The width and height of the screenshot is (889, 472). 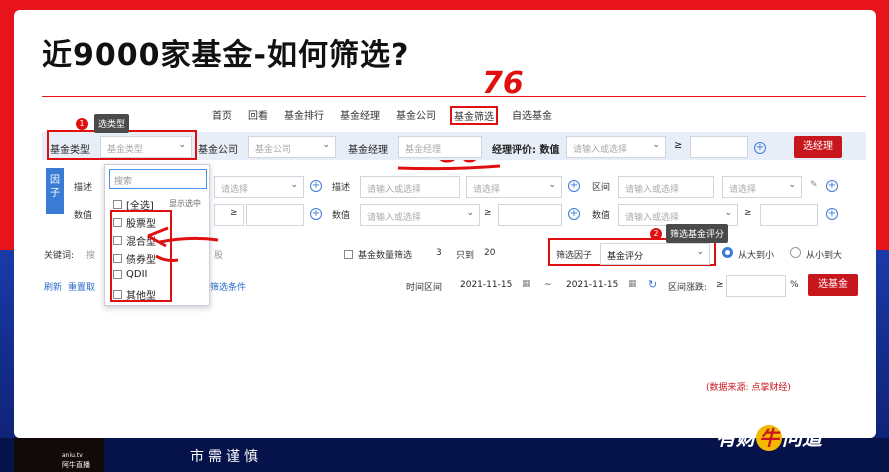 I want to click on mark-stroke, so click(x=167, y=258).